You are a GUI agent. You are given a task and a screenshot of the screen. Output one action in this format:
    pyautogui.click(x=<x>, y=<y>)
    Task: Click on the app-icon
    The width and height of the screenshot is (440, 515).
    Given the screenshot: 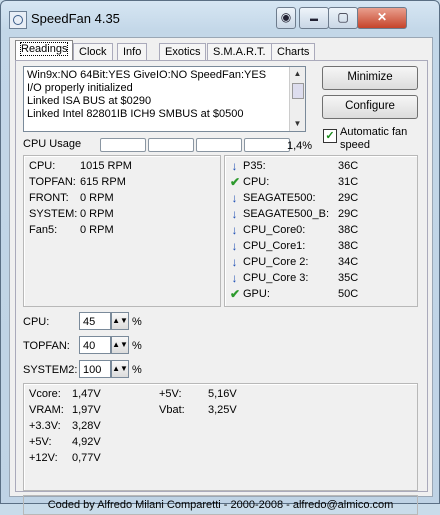 What is the action you would take?
    pyautogui.click(x=18, y=20)
    